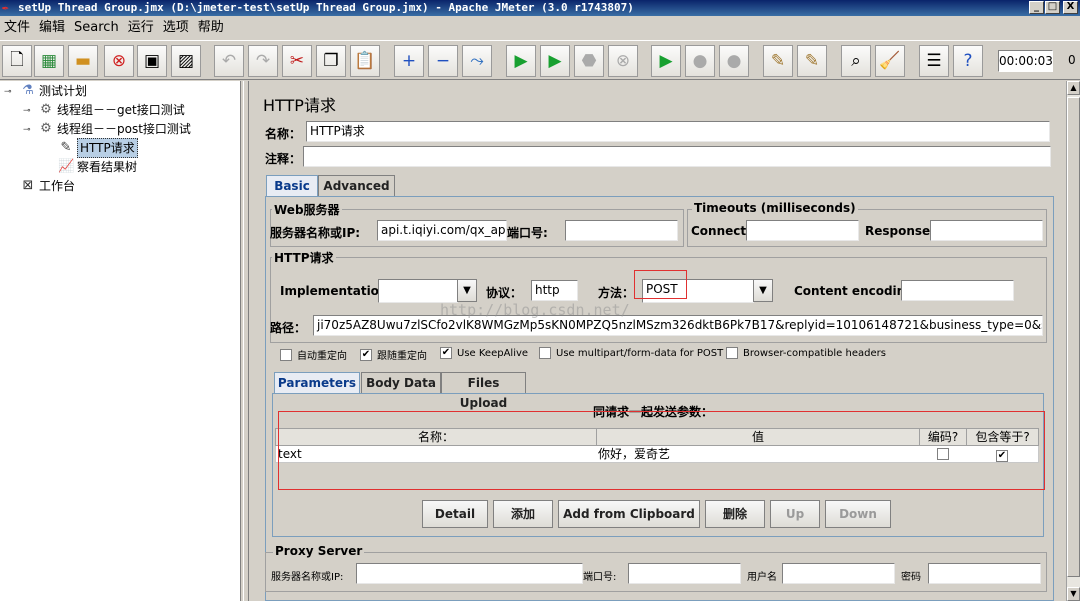 The height and width of the screenshot is (601, 1080). What do you see at coordinates (521, 61) in the screenshot?
I see `start-icon: ▶` at bounding box center [521, 61].